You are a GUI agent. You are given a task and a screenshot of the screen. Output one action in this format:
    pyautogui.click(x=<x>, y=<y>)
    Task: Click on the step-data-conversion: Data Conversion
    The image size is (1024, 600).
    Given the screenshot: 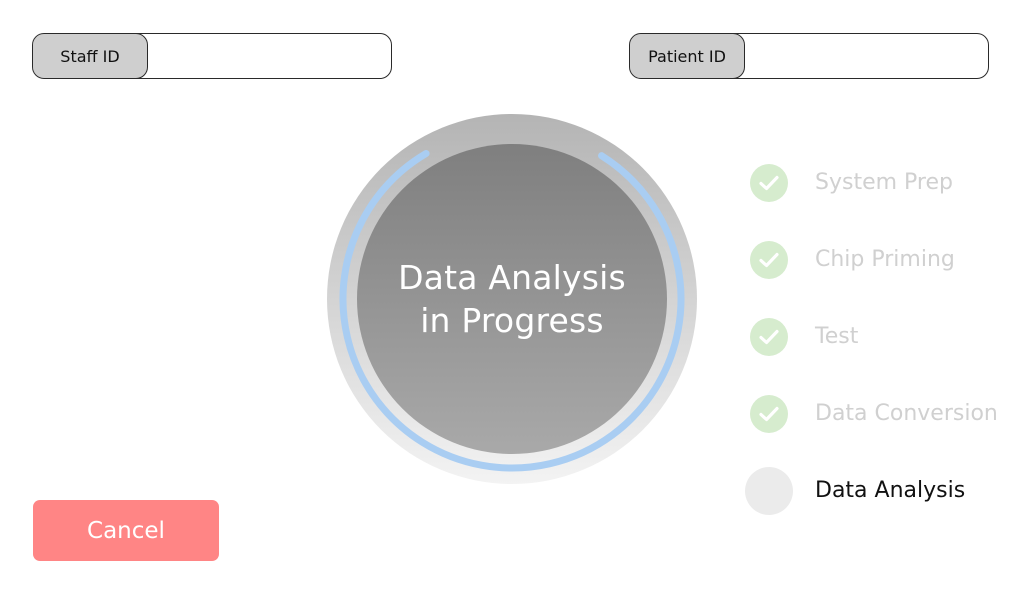 What is the action you would take?
    pyautogui.click(x=881, y=427)
    